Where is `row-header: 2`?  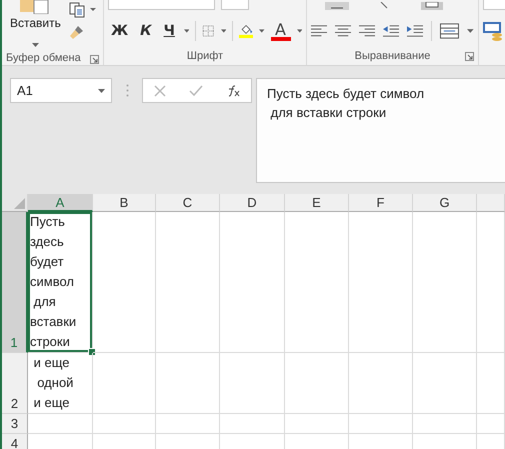
row-header: 2 is located at coordinates (15, 383).